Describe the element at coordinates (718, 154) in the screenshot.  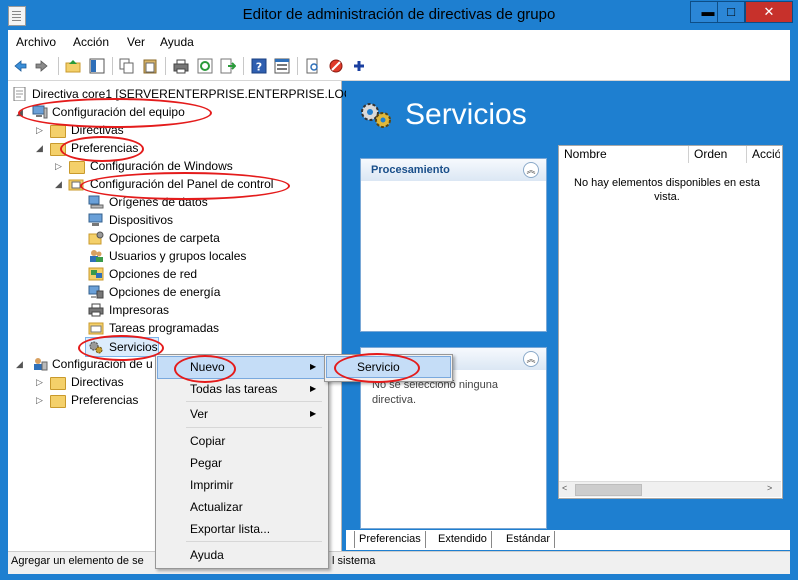
I see `column-orden: Orden` at that location.